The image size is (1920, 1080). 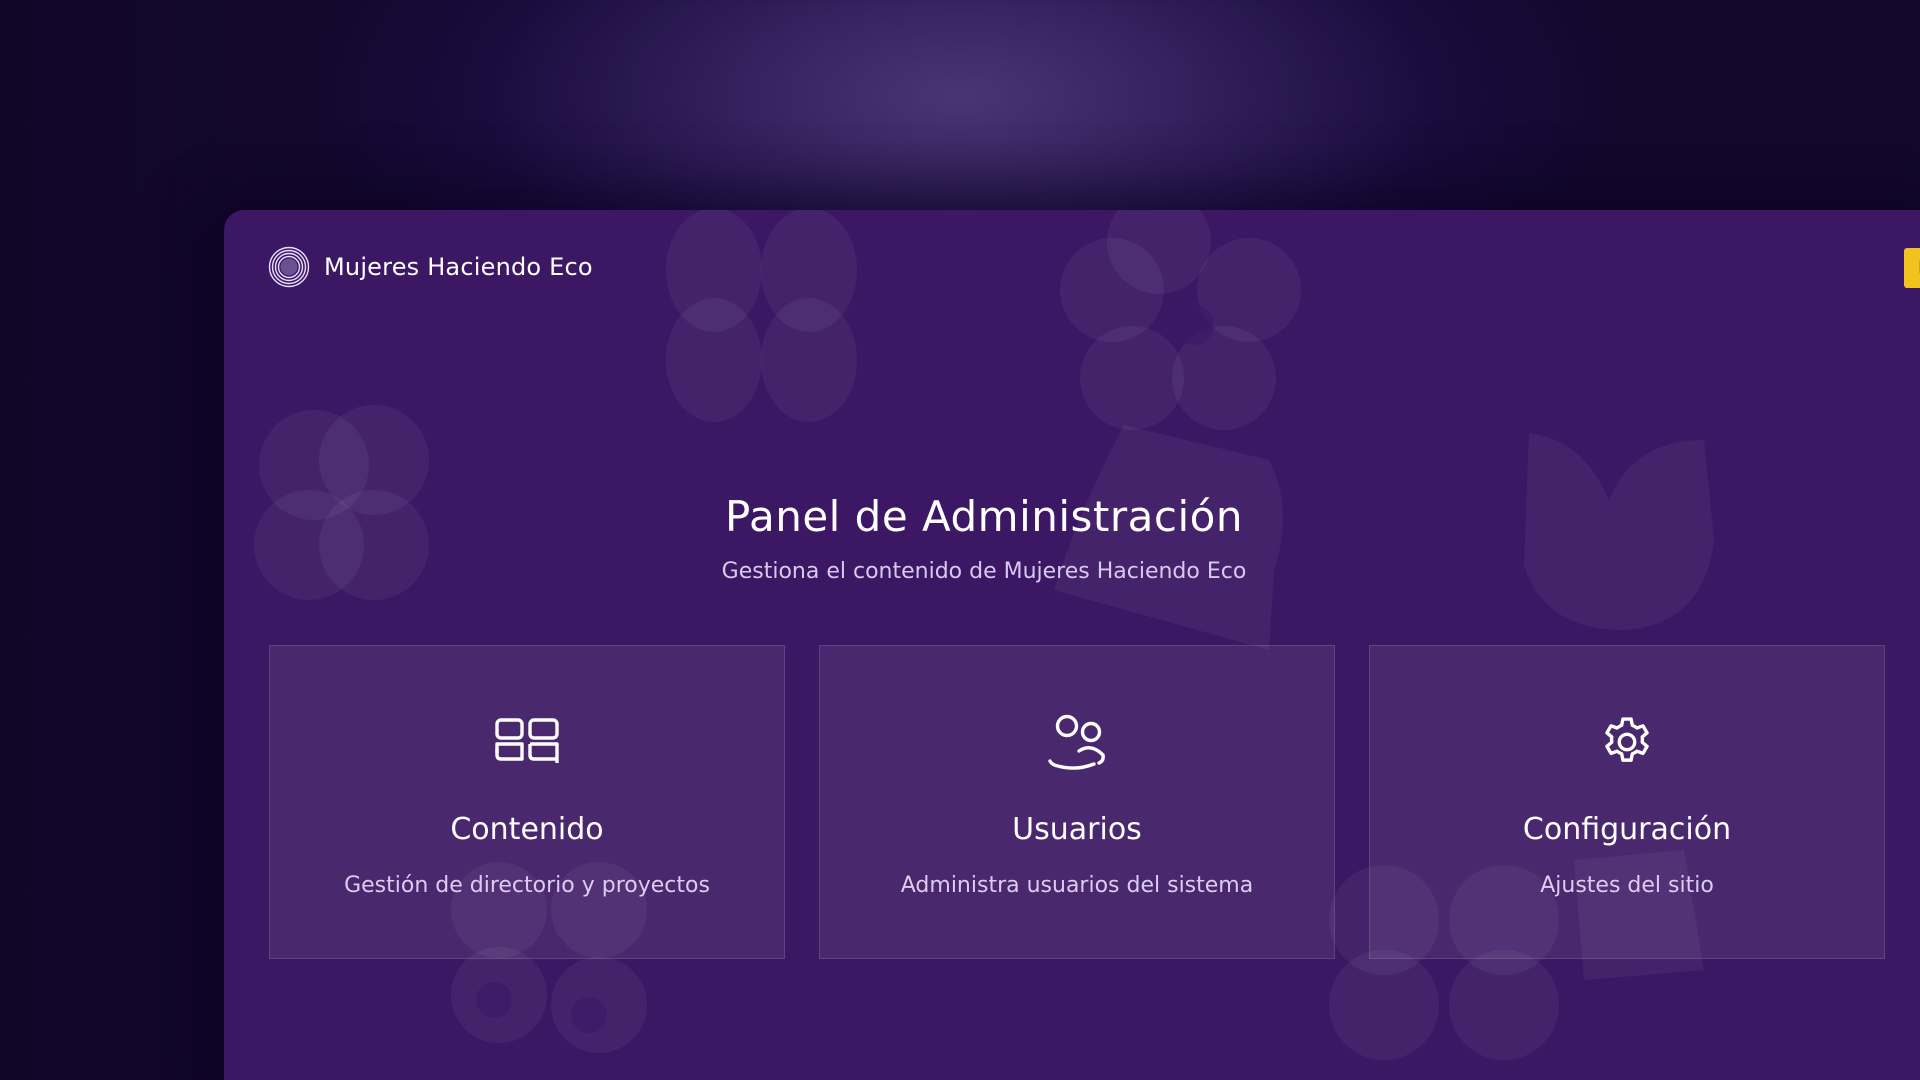 I want to click on card-description: Gestión de directorio y proyectos, so click(x=527, y=885).